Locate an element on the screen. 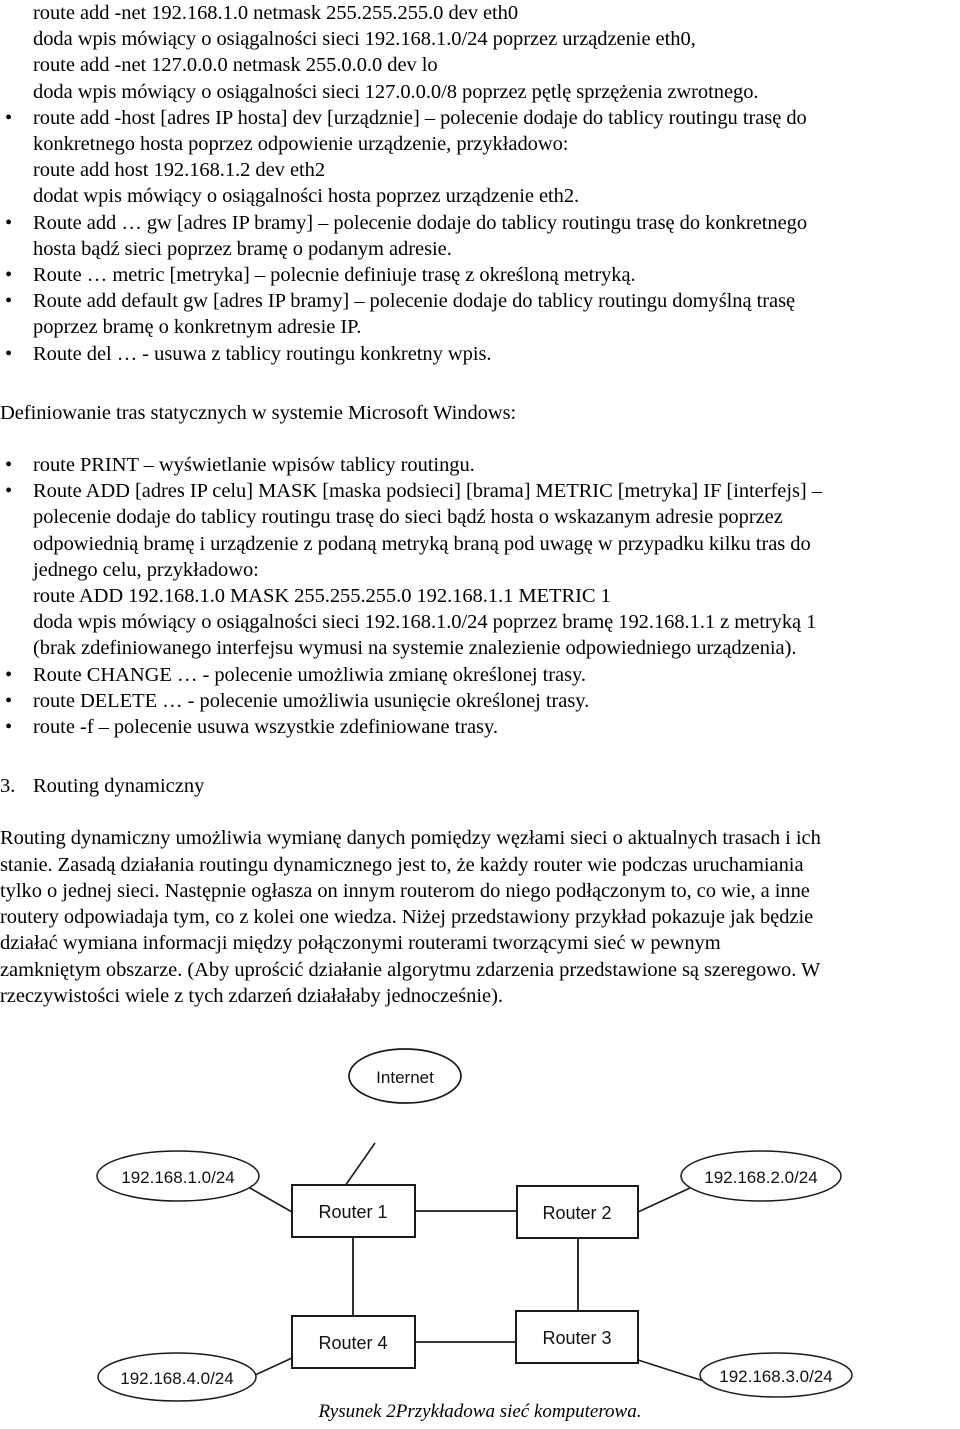 This screenshot has width=960, height=1429. figure-caption: Rysunek 2Przykładowa sieć komputerowa. is located at coordinates (480, 1411).